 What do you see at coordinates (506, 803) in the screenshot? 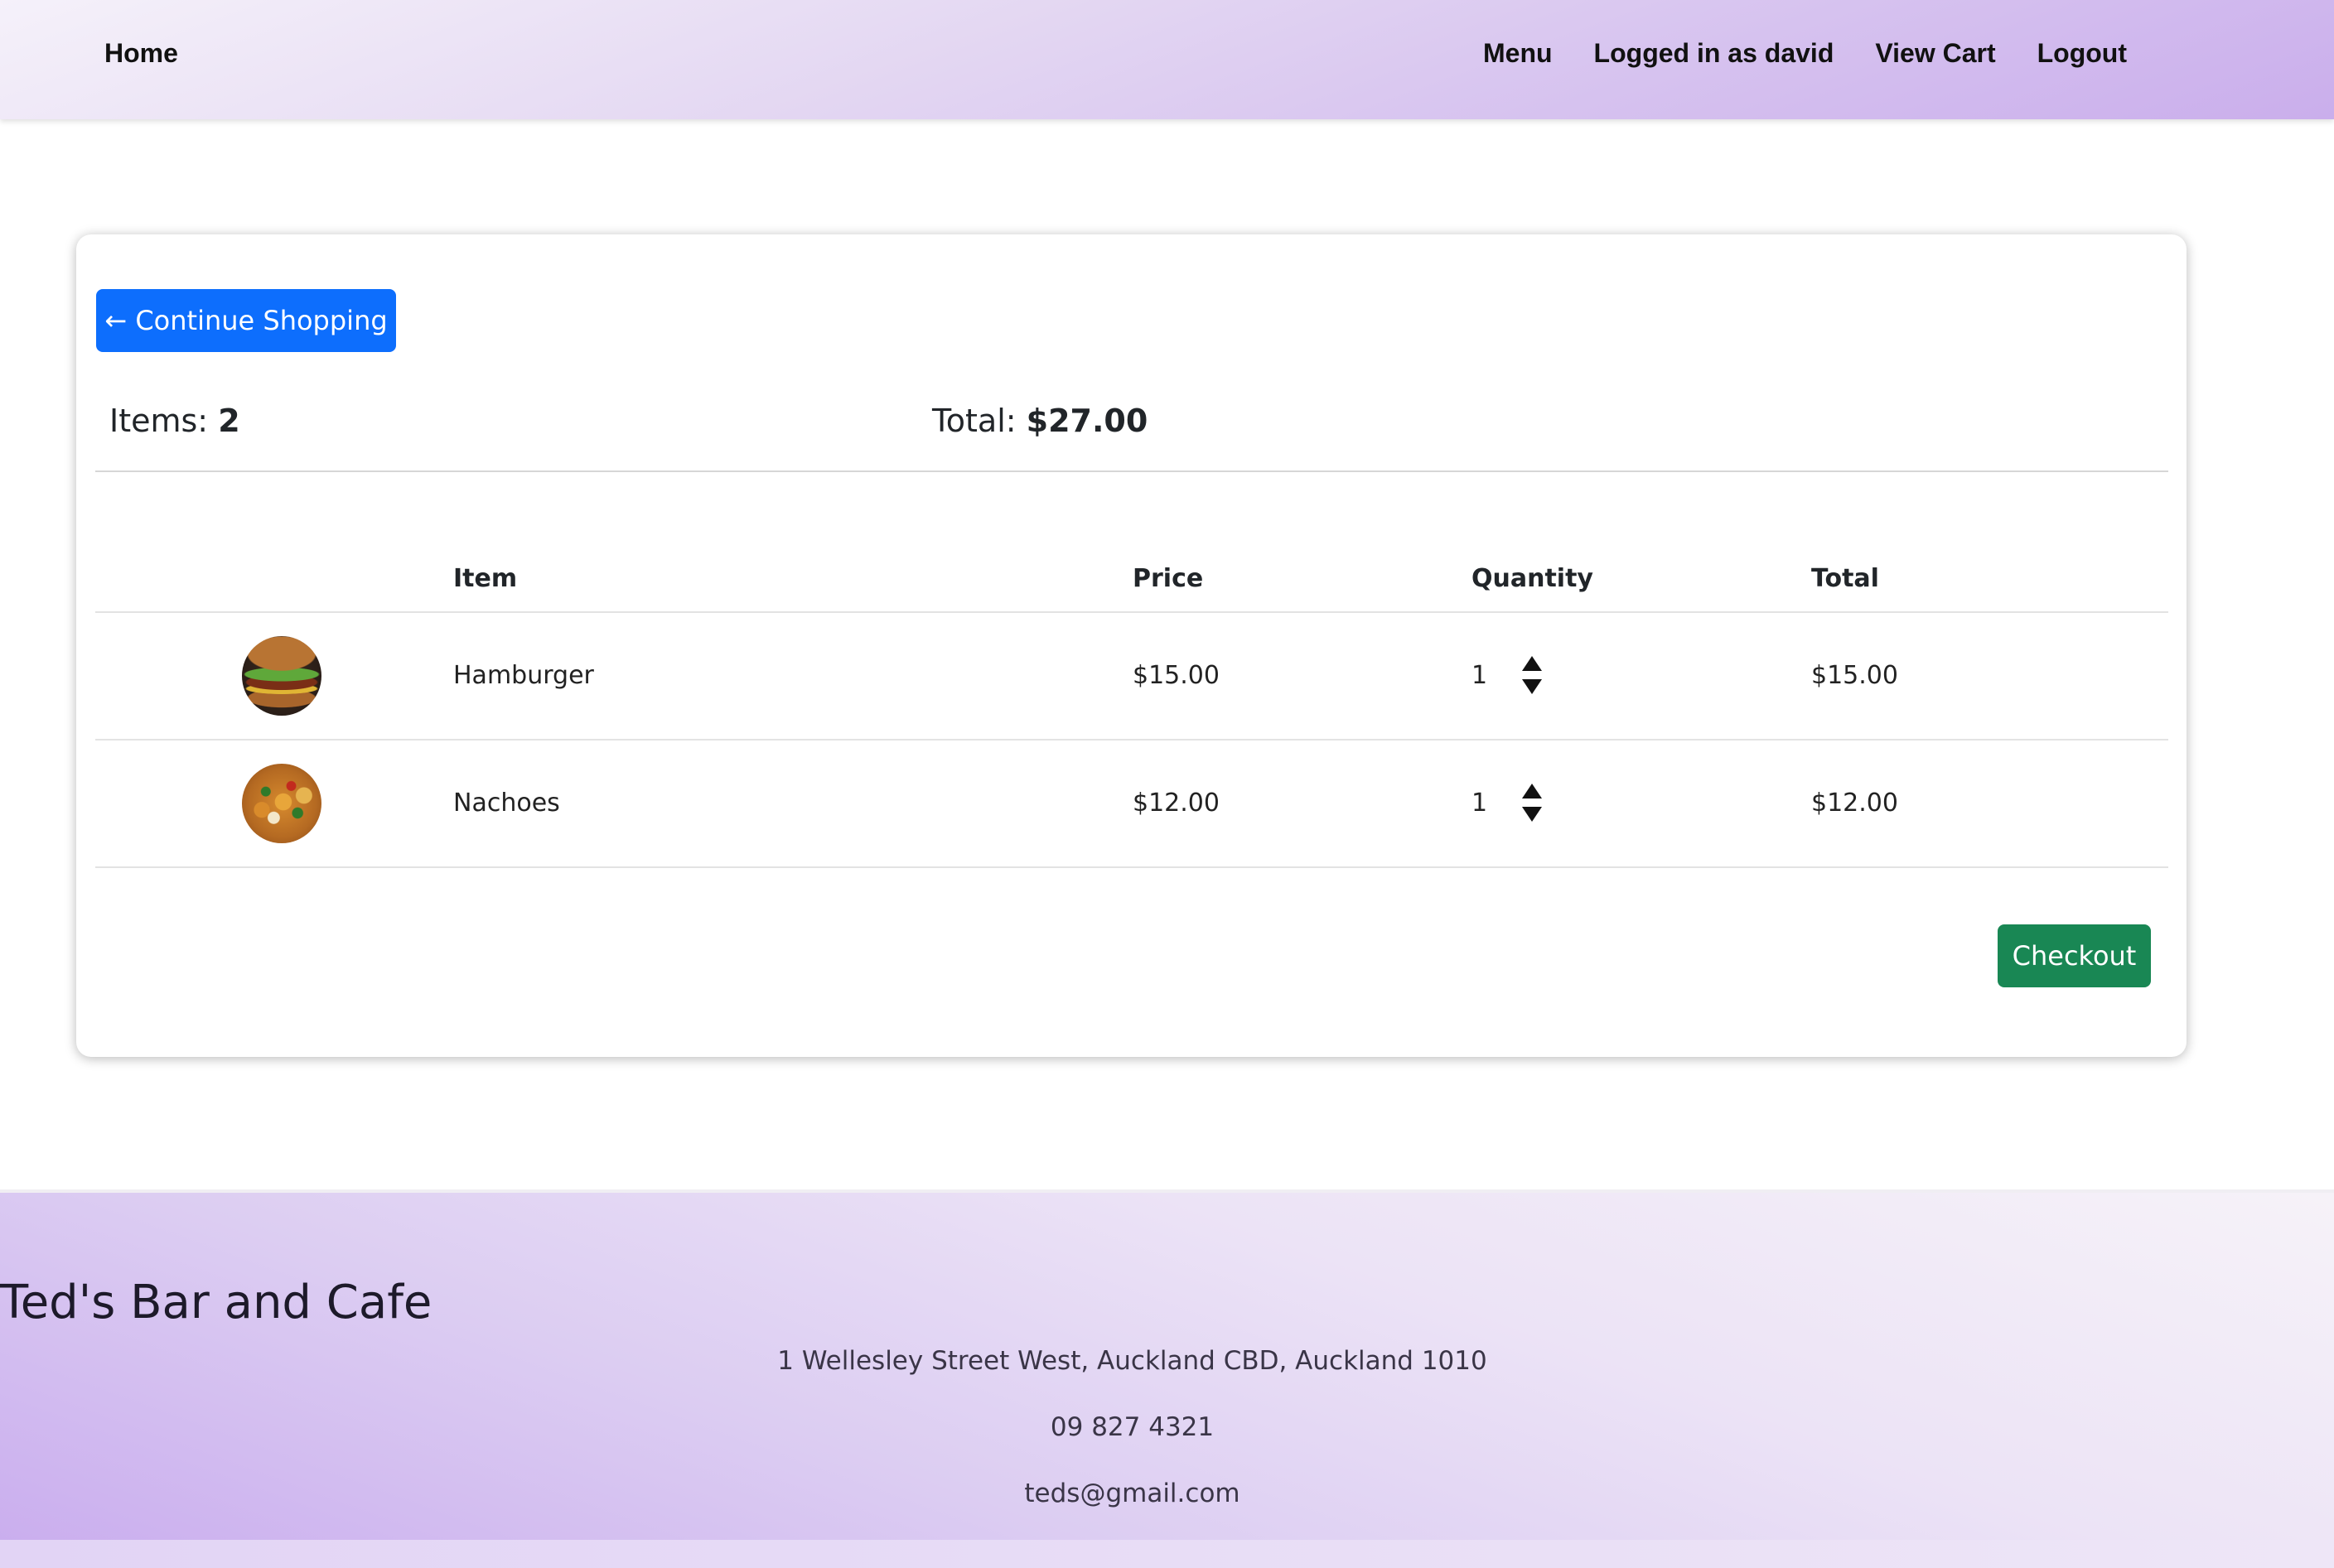
I see `item-name: Nachoes` at bounding box center [506, 803].